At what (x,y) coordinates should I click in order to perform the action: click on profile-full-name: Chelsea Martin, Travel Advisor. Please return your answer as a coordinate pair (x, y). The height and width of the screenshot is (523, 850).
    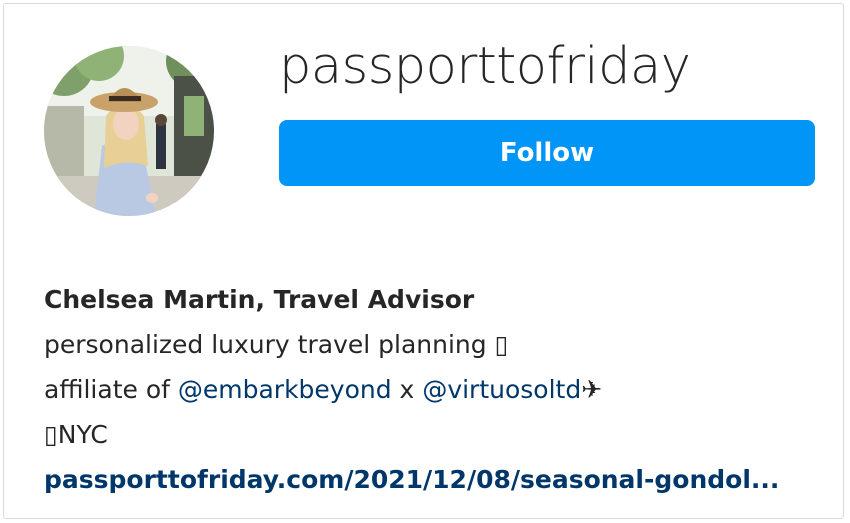
    Looking at the image, I should click on (259, 299).